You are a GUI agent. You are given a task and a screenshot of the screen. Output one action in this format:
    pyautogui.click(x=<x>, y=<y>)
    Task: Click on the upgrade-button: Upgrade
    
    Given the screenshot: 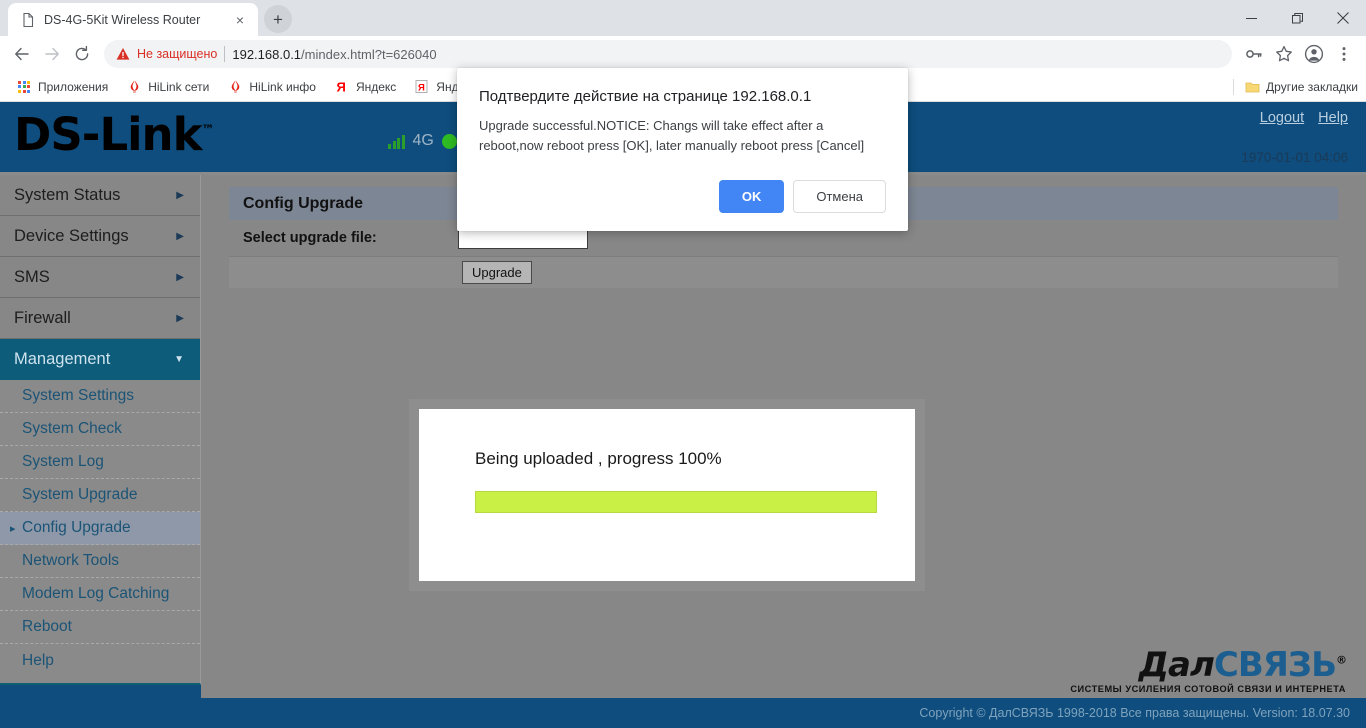 What is the action you would take?
    pyautogui.click(x=497, y=272)
    